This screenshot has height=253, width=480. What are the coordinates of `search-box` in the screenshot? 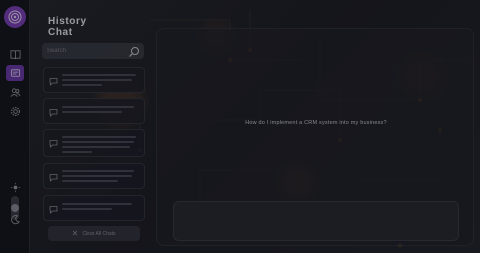 It's located at (93, 51).